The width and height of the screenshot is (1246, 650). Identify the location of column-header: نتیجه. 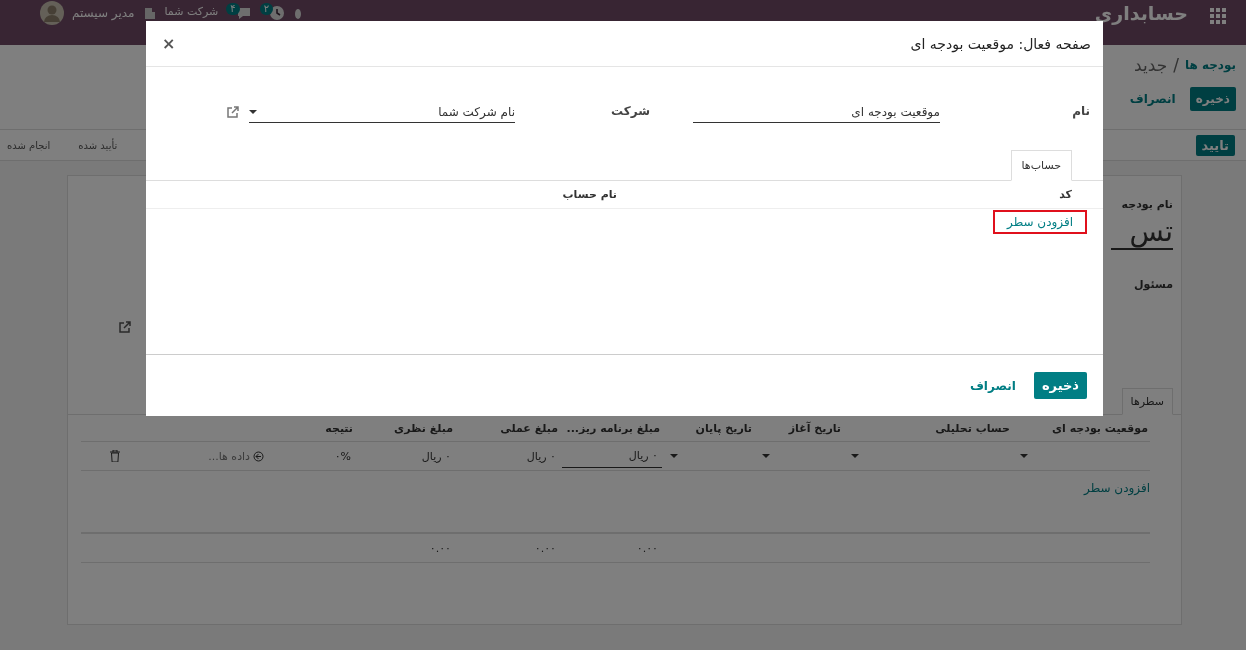
(311, 428).